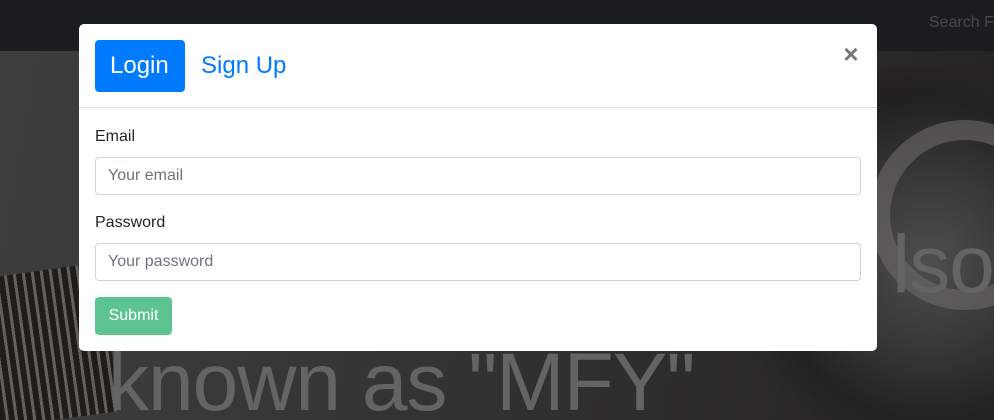 The height and width of the screenshot is (420, 994). Describe the element at coordinates (130, 222) in the screenshot. I see `password-label: Password` at that location.